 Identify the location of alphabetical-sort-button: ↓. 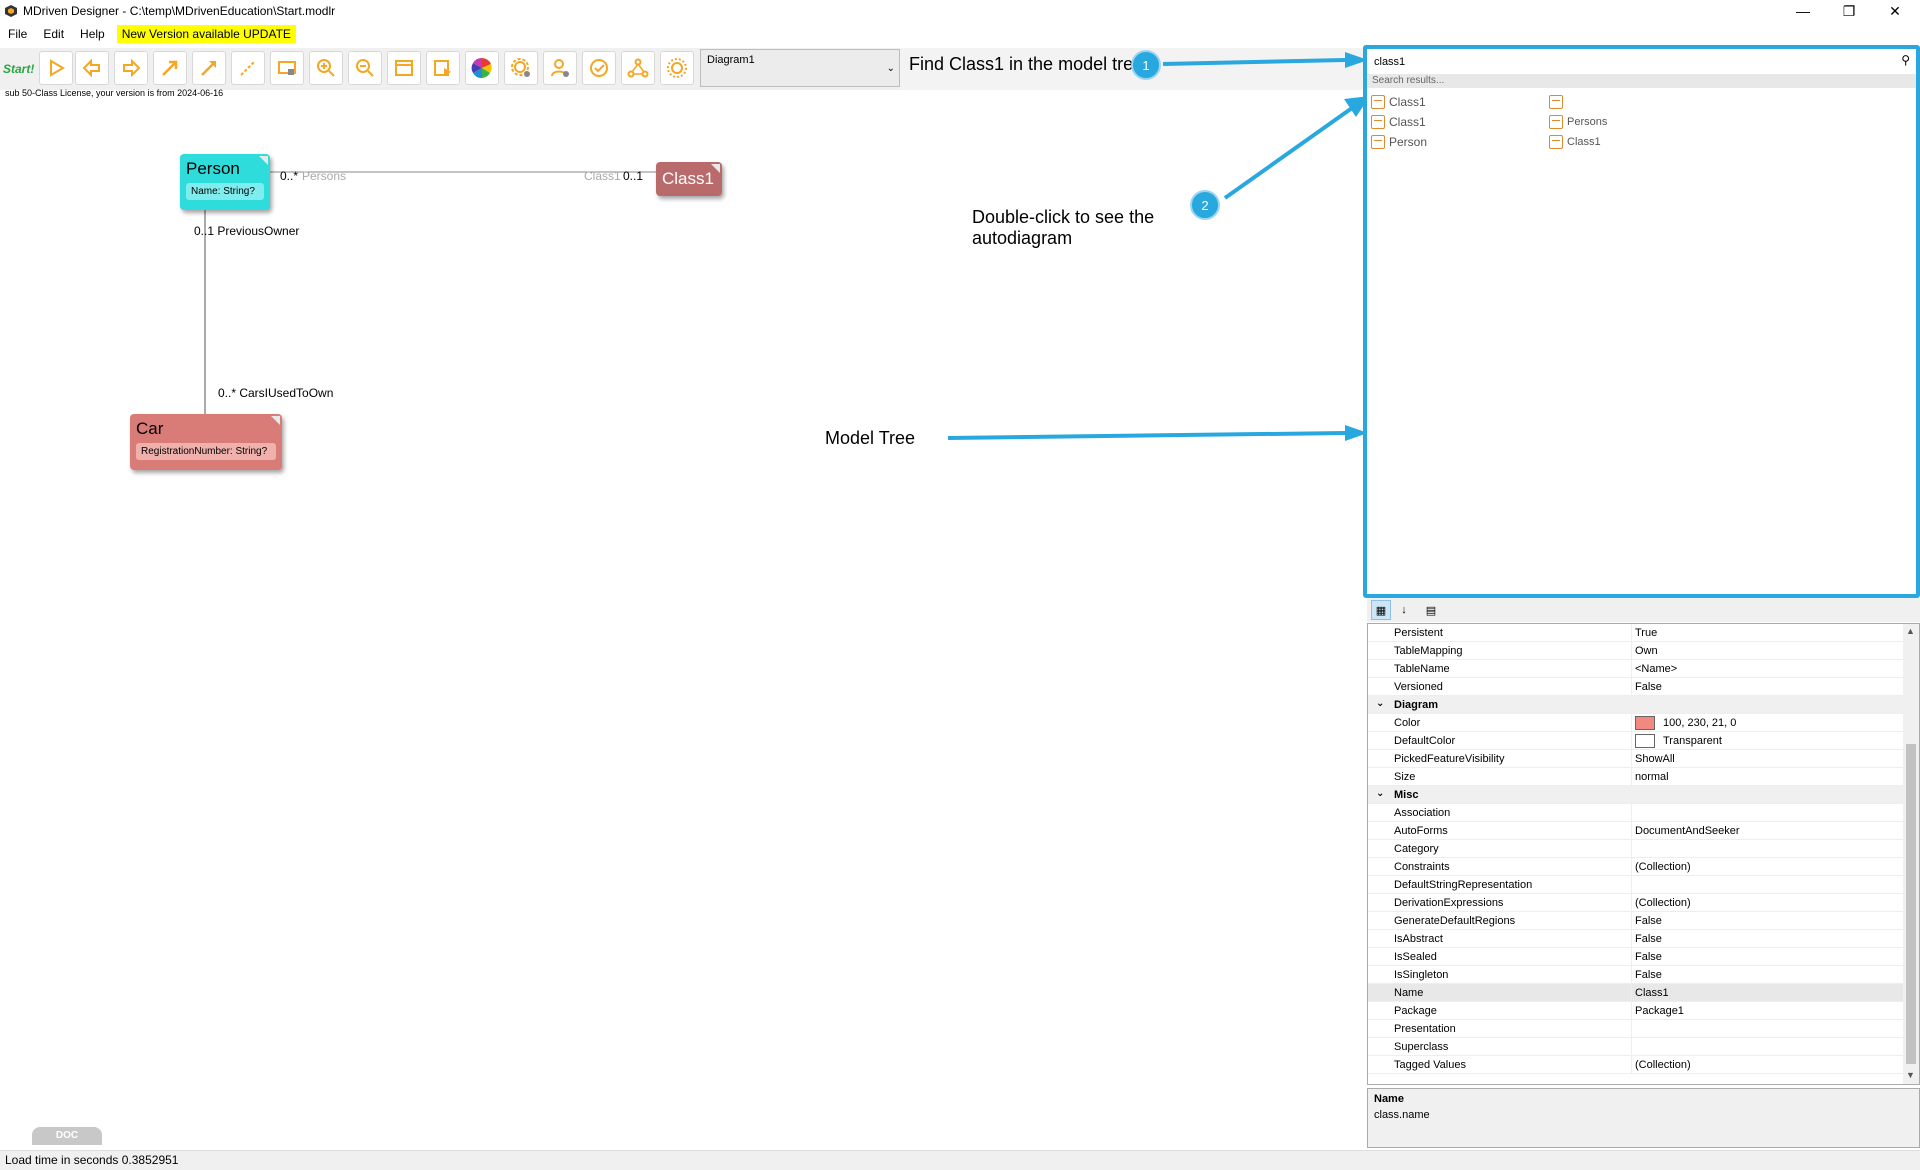
(1404, 610).